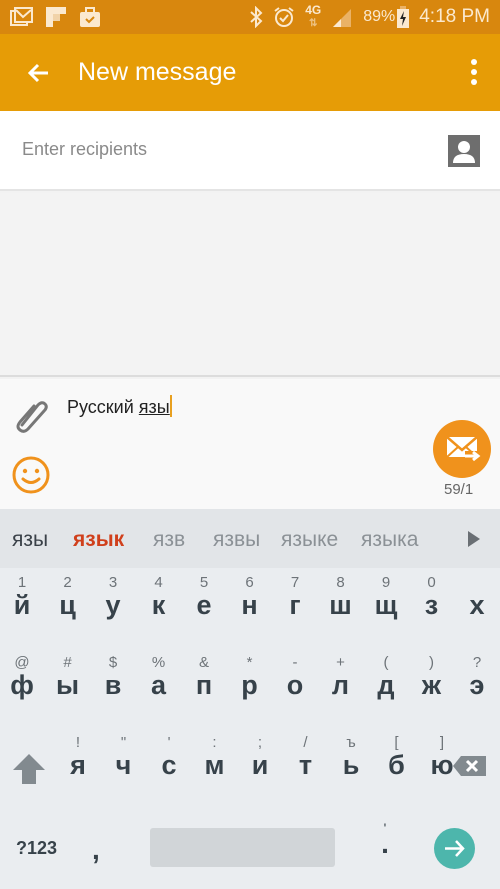 The height and width of the screenshot is (889, 500). Describe the element at coordinates (442, 768) in the screenshot. I see `key-ю: ] ю` at that location.